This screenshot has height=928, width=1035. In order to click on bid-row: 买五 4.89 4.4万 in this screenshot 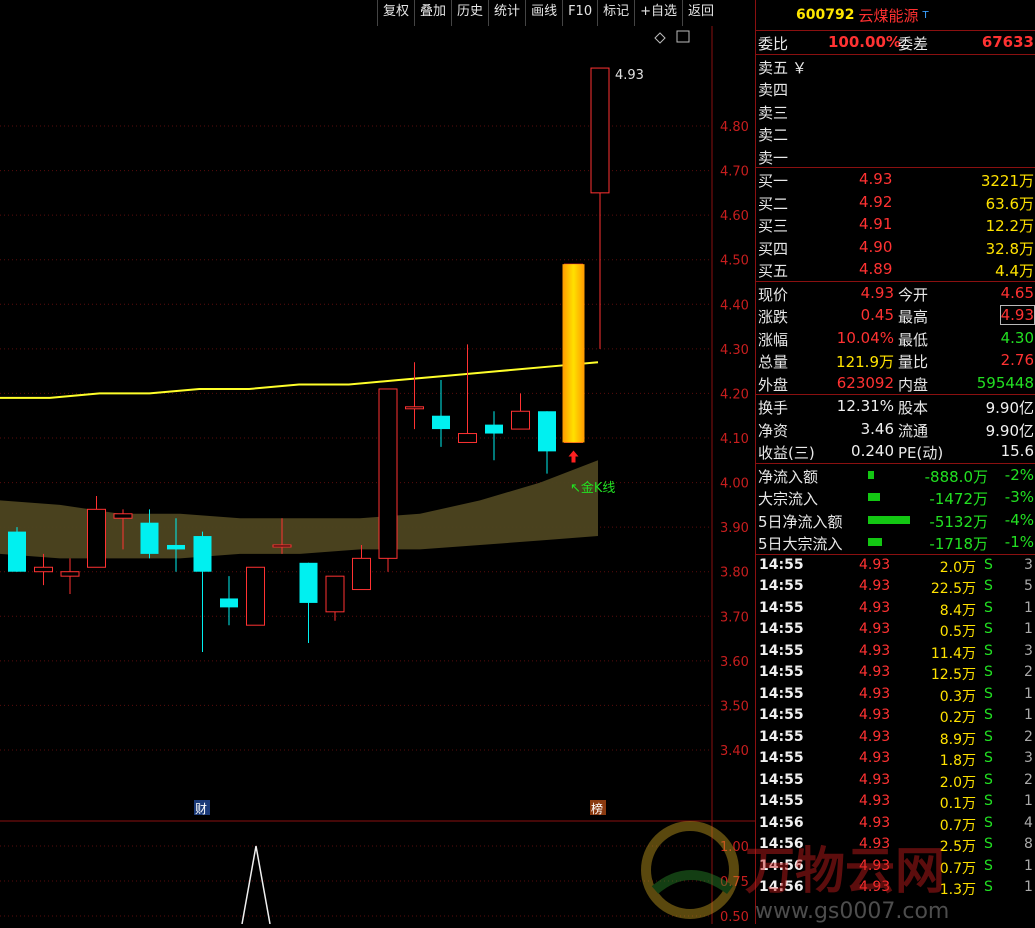, I will do `click(895, 269)`.